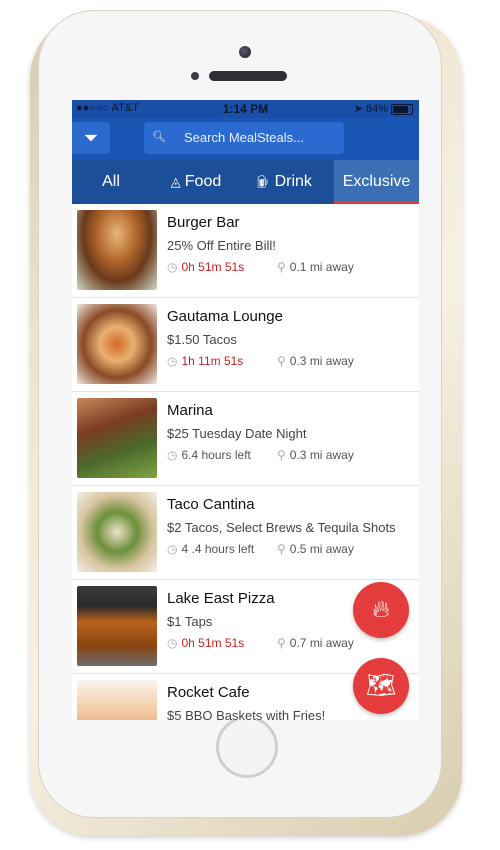 Image resolution: width=500 pixels, height=850 pixels. I want to click on venue-name: Burger Bar, so click(203, 222).